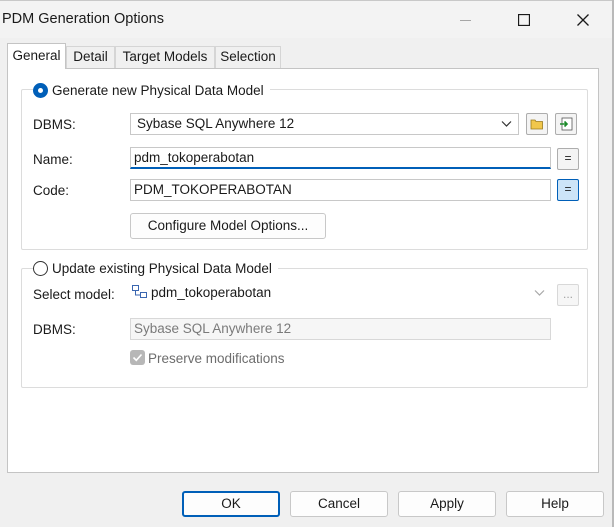 This screenshot has width=614, height=527. What do you see at coordinates (216, 123) in the screenshot?
I see `dbms-value: Sybase SQL Anywhere 12` at bounding box center [216, 123].